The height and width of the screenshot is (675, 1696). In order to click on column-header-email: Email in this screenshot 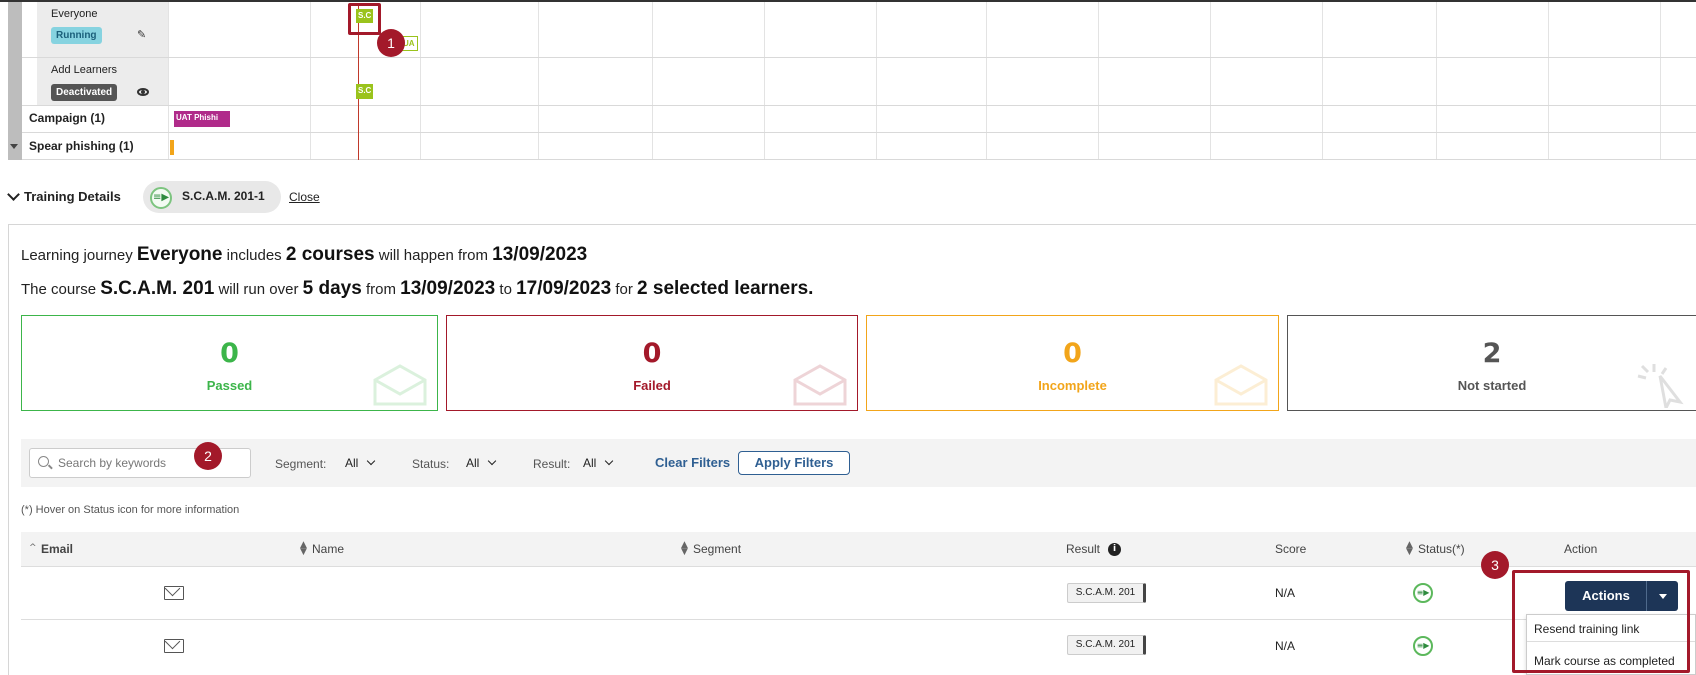, I will do `click(57, 549)`.